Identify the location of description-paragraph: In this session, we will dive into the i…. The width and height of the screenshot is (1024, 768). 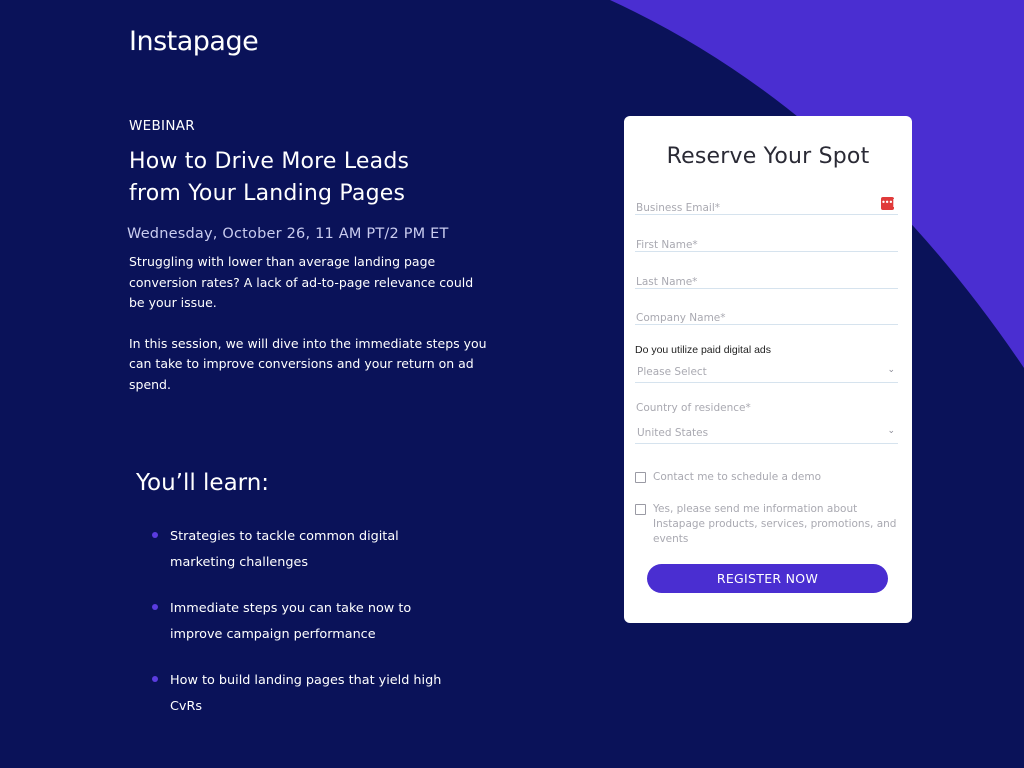
(308, 363).